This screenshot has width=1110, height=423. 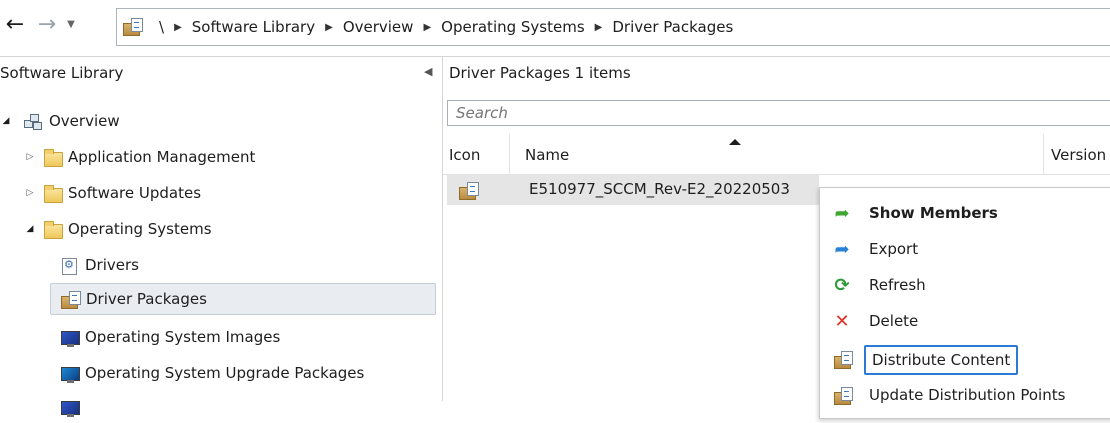 What do you see at coordinates (71, 25) in the screenshot?
I see `history-dropdown-icon: ▼` at bounding box center [71, 25].